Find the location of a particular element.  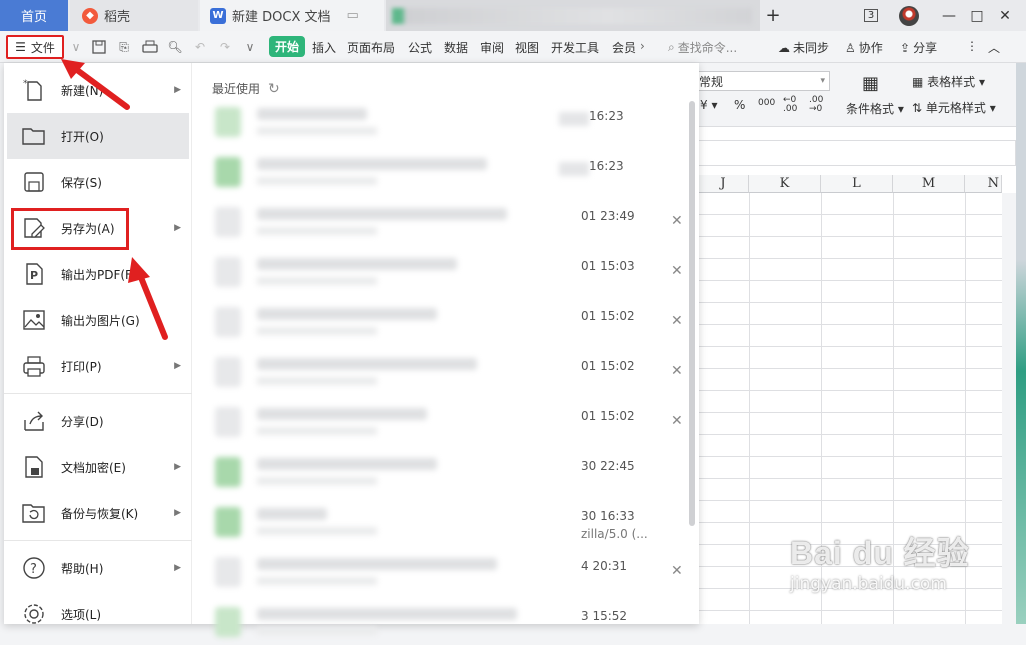

number-format-select: 常规 ▾ is located at coordinates (764, 81).